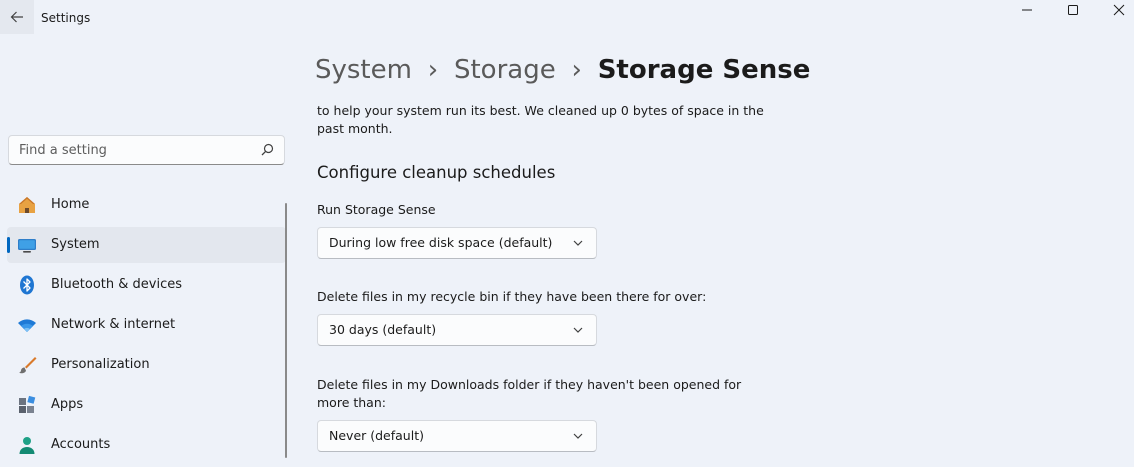 The width and height of the screenshot is (1134, 467). Describe the element at coordinates (75, 244) in the screenshot. I see `sidebar-item-label: System` at that location.